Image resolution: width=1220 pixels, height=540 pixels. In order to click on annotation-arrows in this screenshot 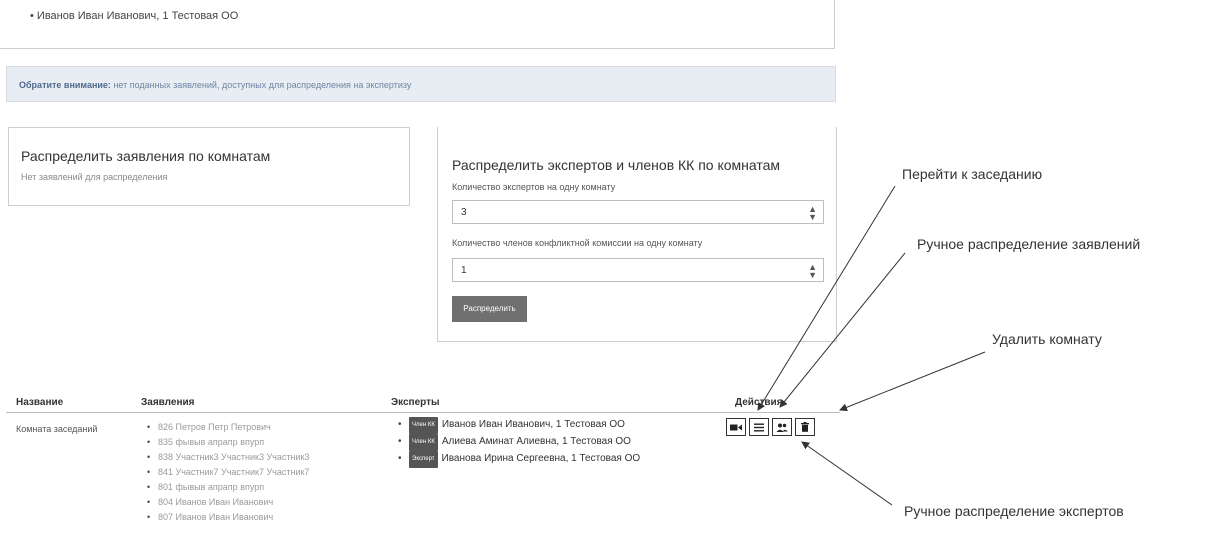, I will do `click(871, 345)`.